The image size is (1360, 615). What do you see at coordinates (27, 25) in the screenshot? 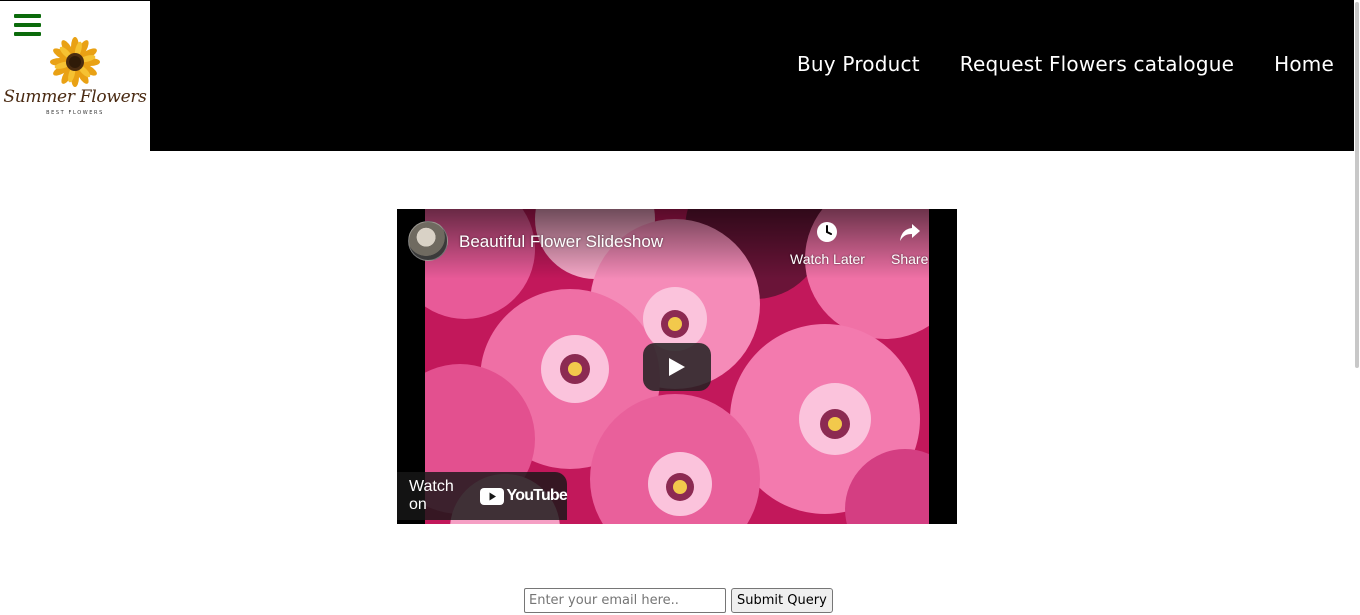
I see `hamburger-menu-icon` at bounding box center [27, 25].